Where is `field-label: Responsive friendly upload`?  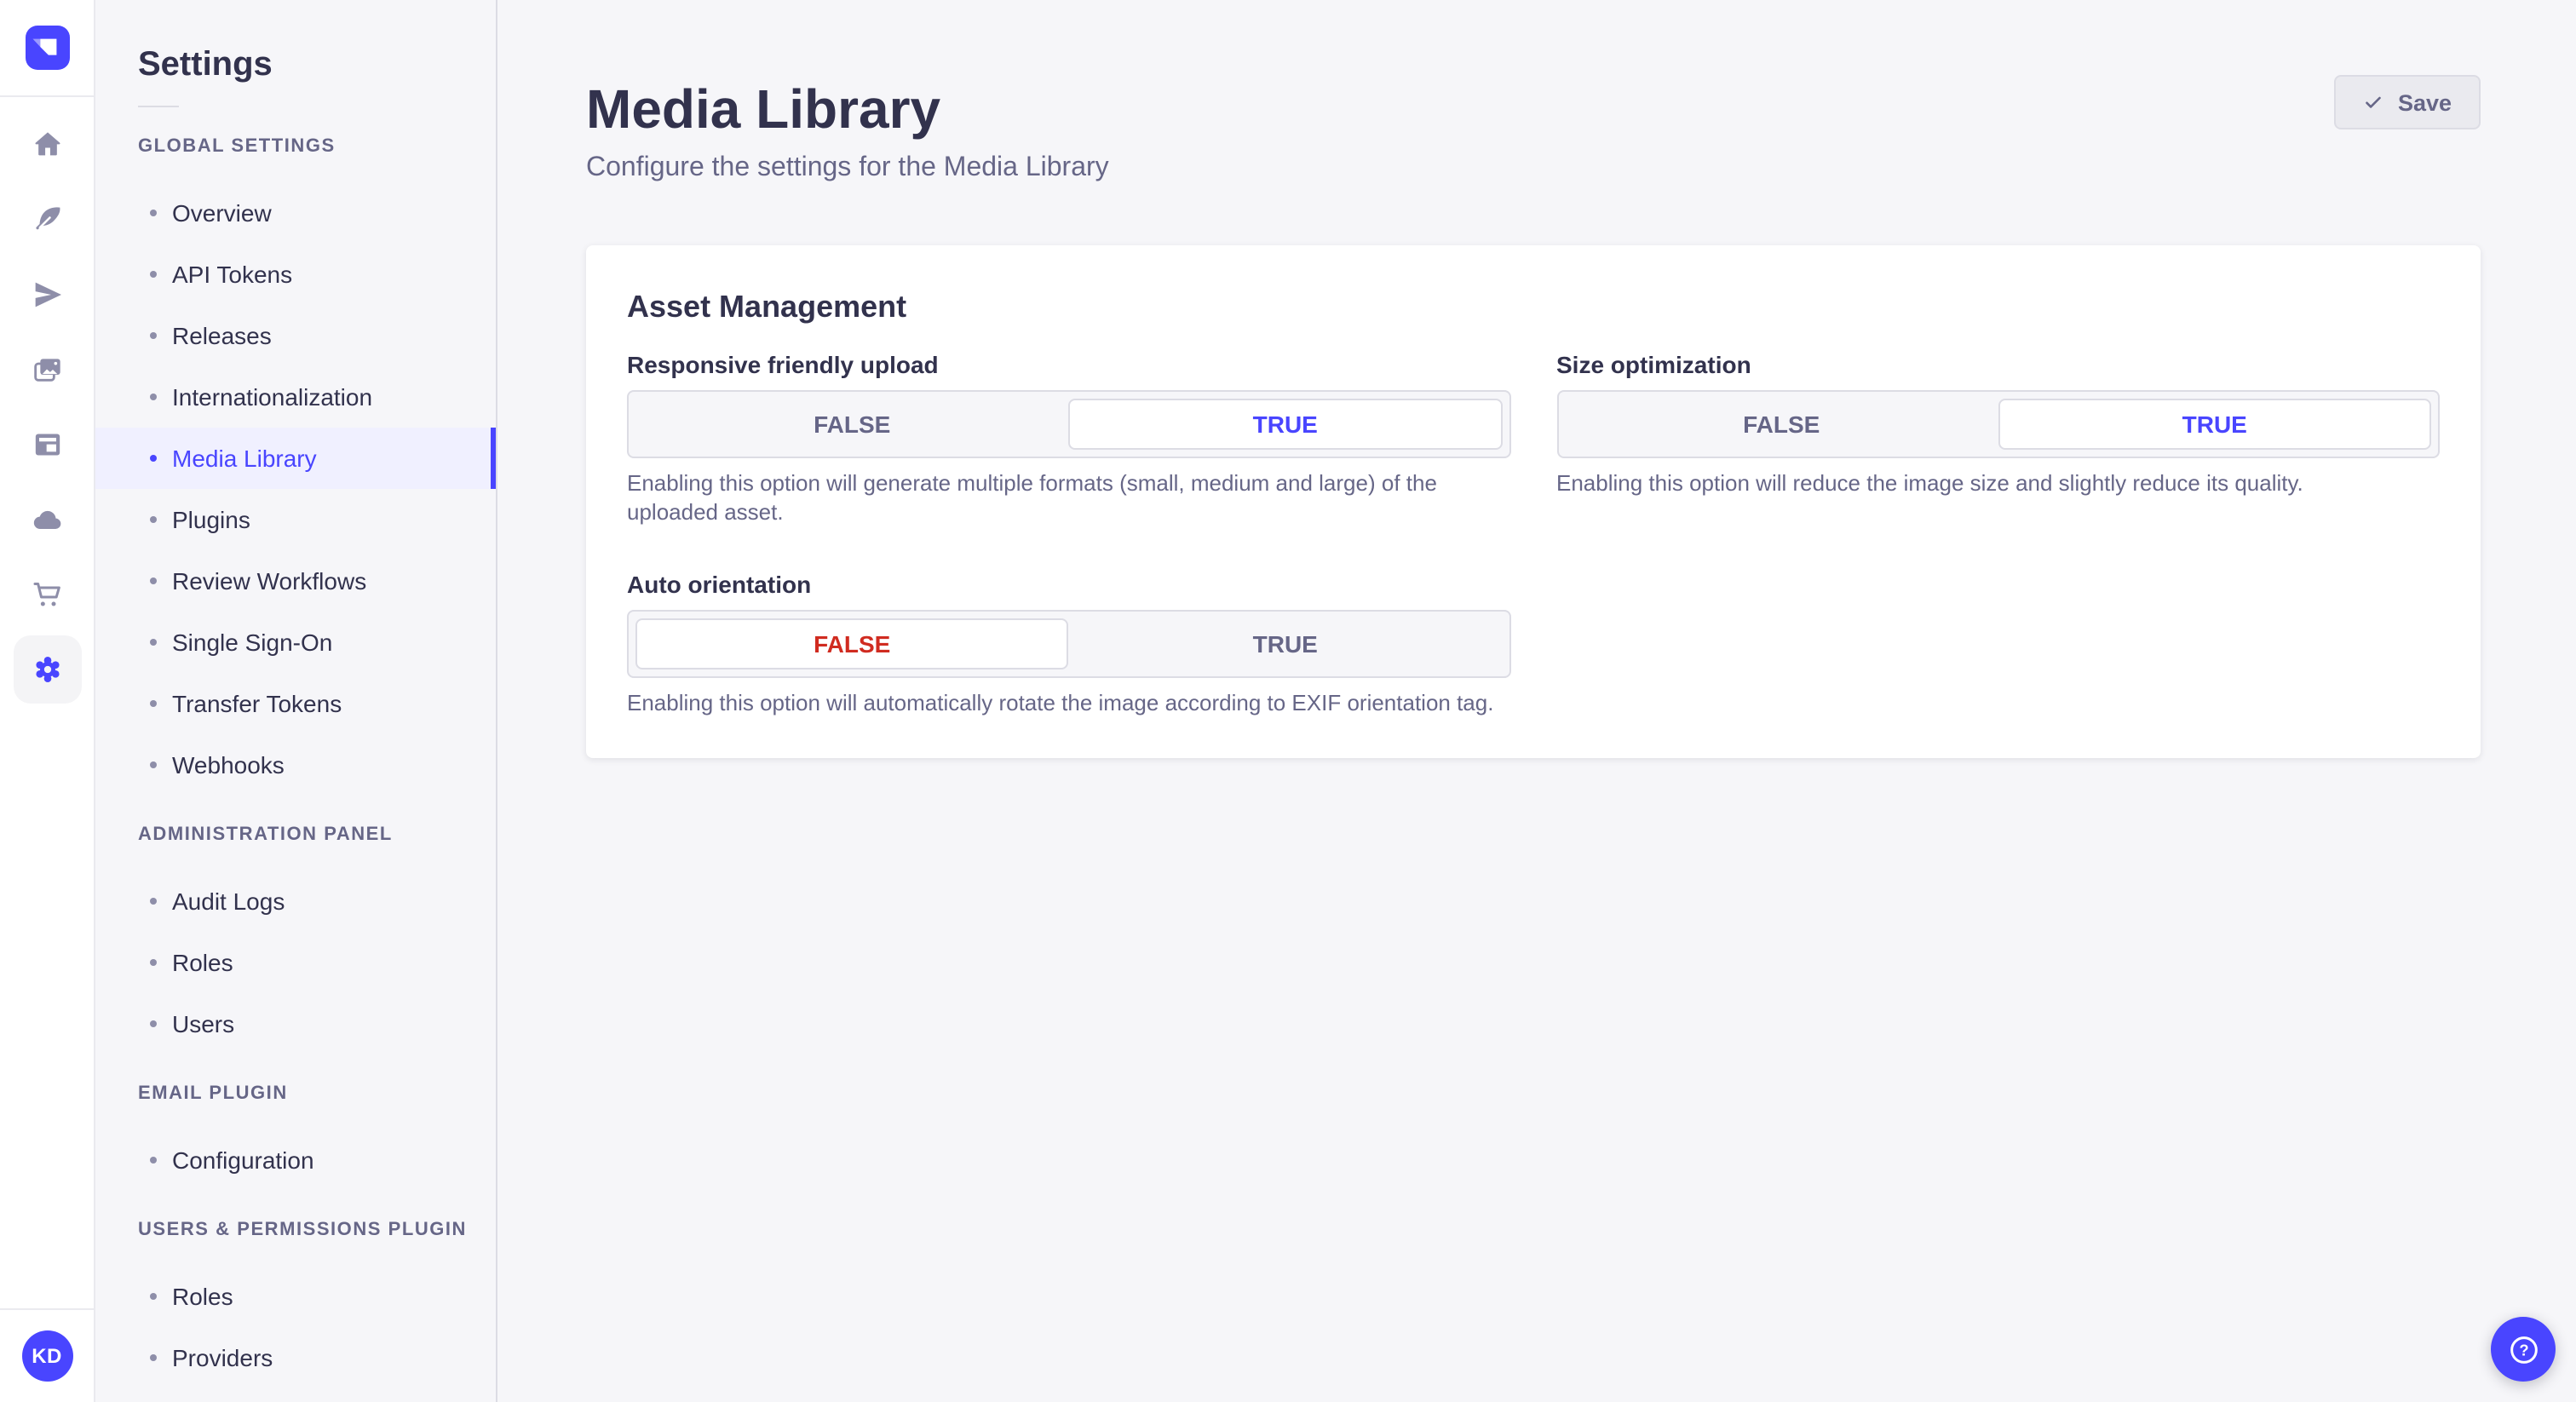 field-label: Responsive friendly upload is located at coordinates (783, 364).